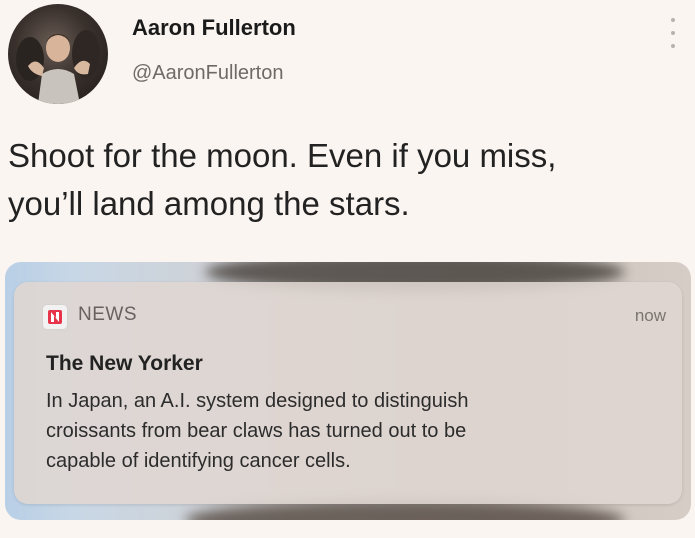 This screenshot has height=538, width=695. I want to click on display-name: Aaron Fullerton, so click(214, 28).